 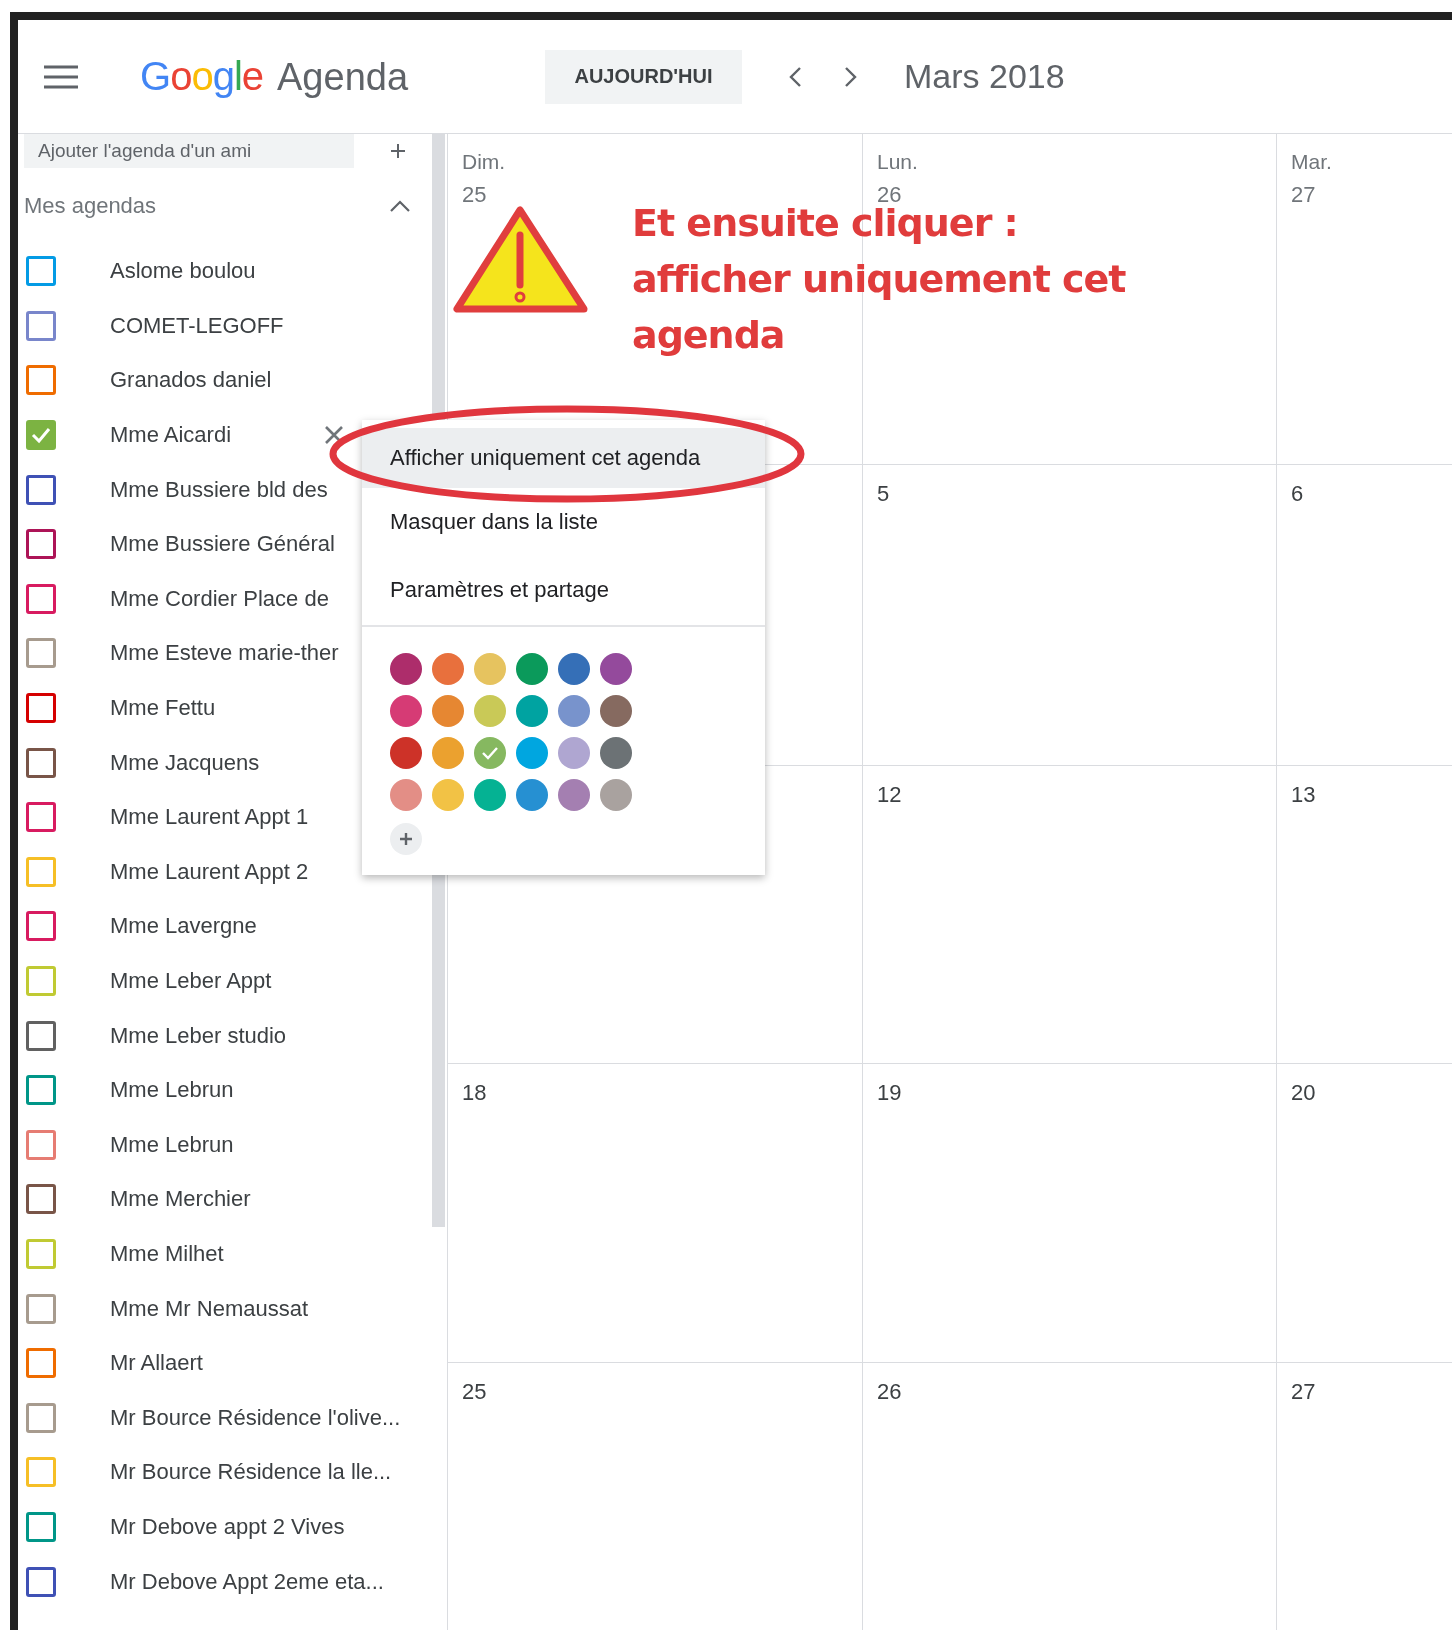 I want to click on day-number: 20, so click(x=1303, y=1093).